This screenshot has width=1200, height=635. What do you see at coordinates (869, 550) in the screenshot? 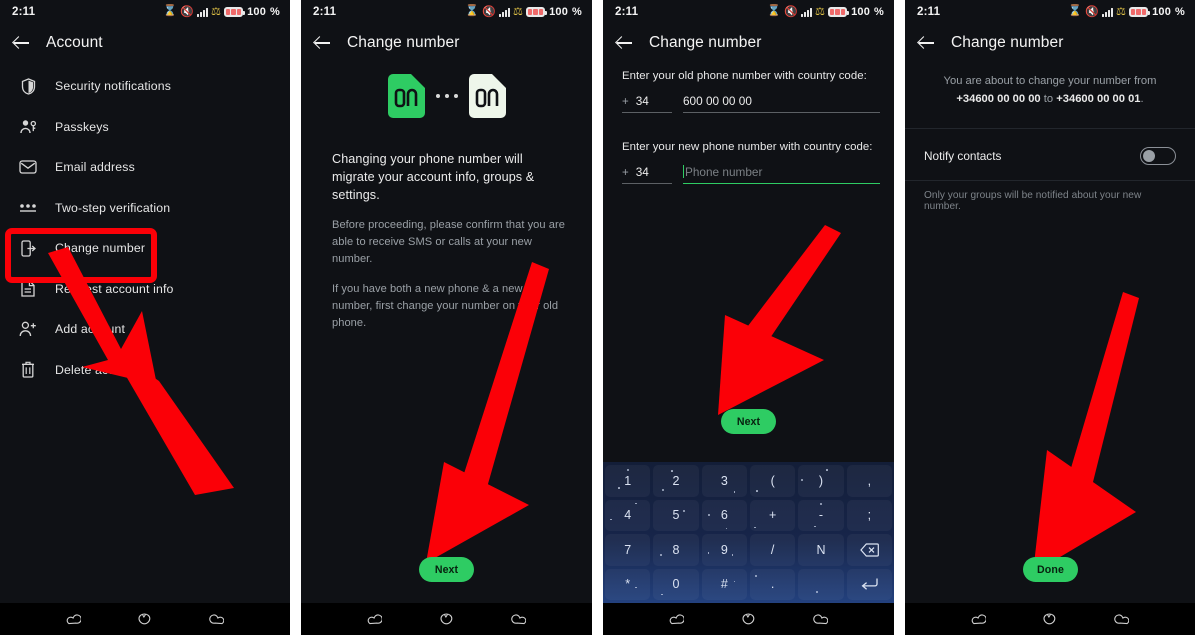
I see `backspace-icon` at bounding box center [869, 550].